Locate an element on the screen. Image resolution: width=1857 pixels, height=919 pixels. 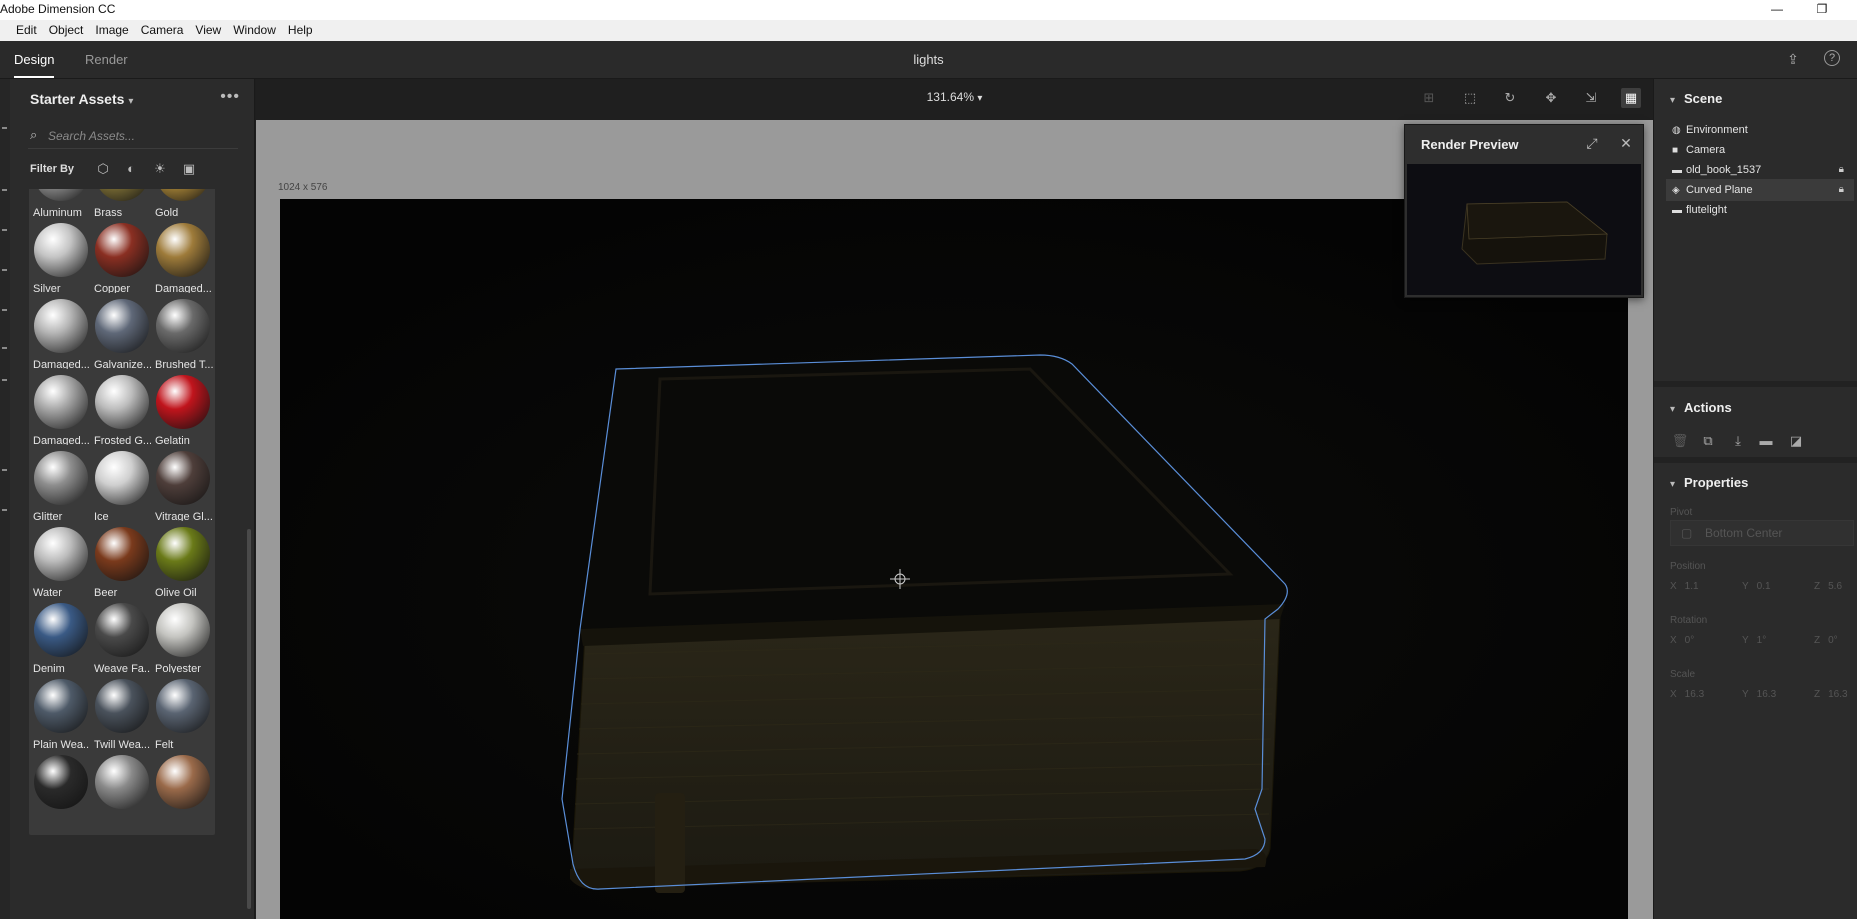
rotation-y-field: Y 1° is located at coordinates (1754, 640).